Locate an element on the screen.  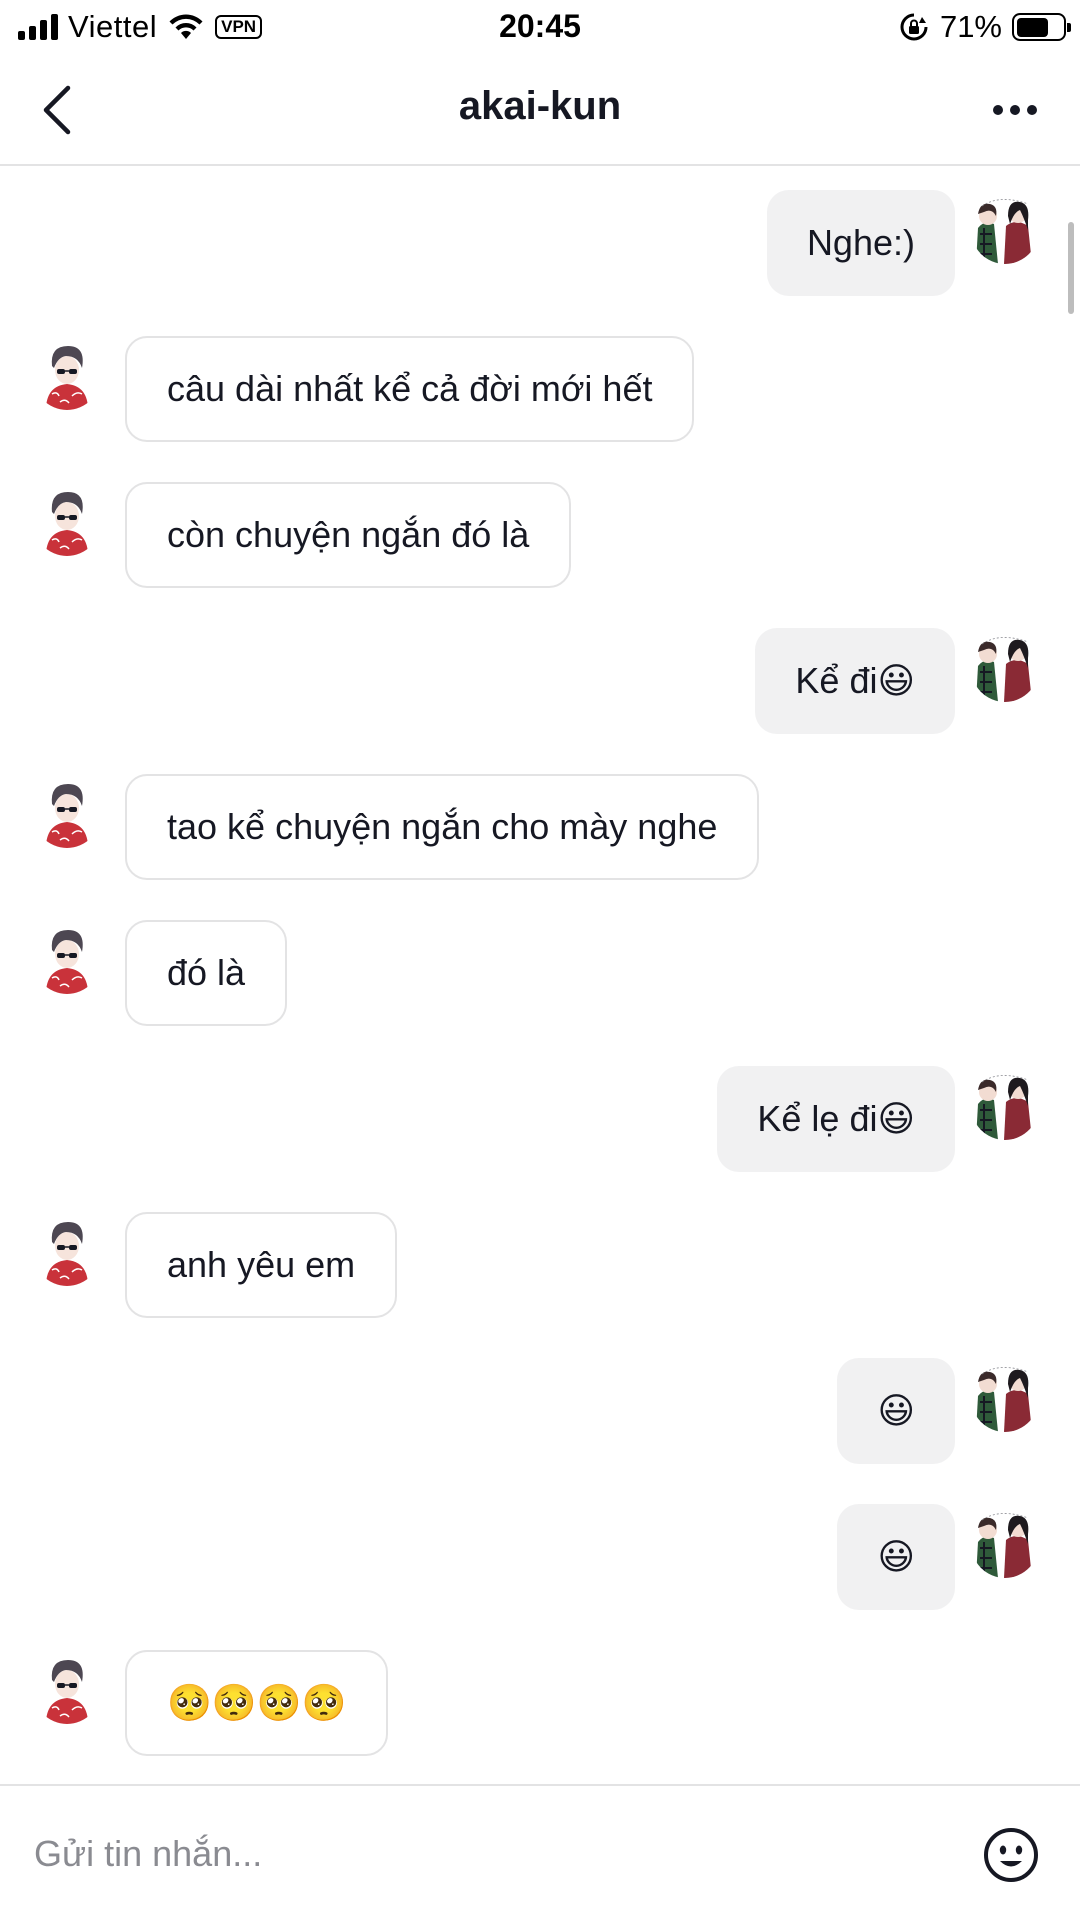
message-text: Nghe:) is located at coordinates (860, 242).